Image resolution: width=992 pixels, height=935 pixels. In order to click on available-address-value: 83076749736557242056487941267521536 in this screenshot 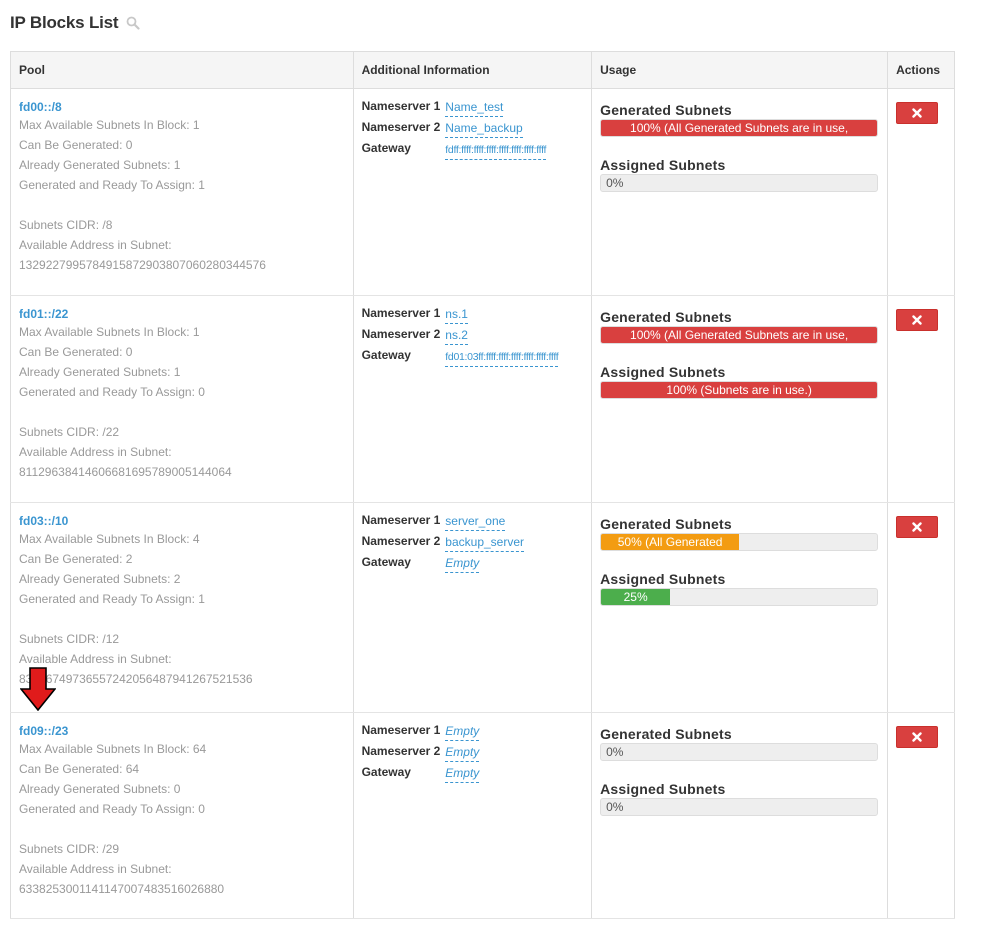, I will do `click(136, 679)`.